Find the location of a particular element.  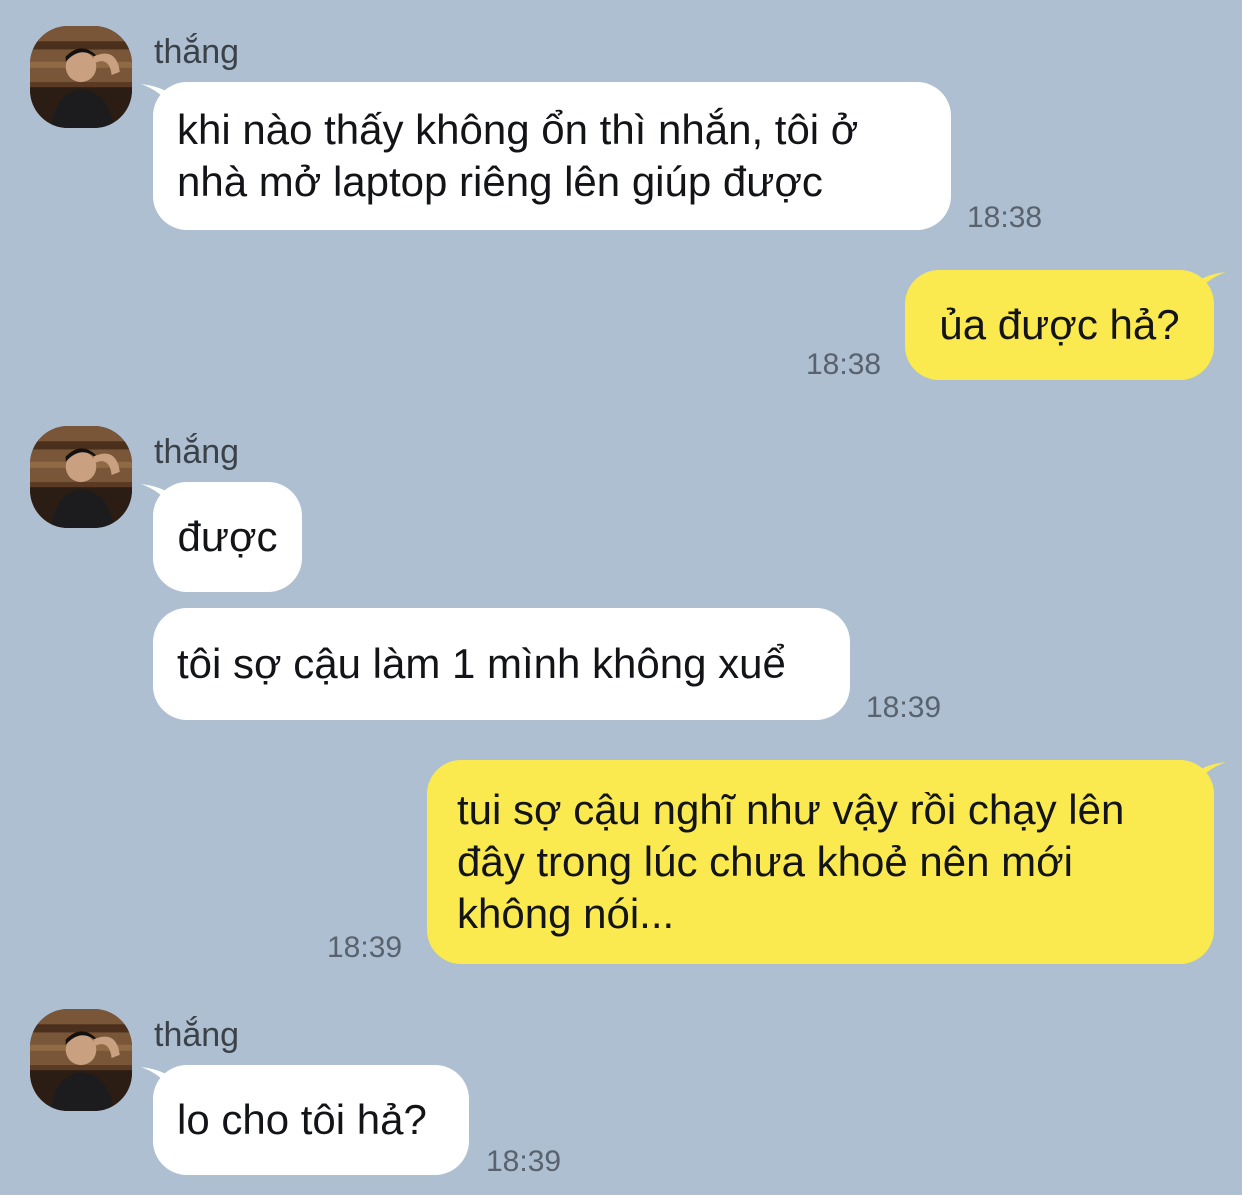

message-bubble-outgoing: ủa được hả? is located at coordinates (1065, 325).